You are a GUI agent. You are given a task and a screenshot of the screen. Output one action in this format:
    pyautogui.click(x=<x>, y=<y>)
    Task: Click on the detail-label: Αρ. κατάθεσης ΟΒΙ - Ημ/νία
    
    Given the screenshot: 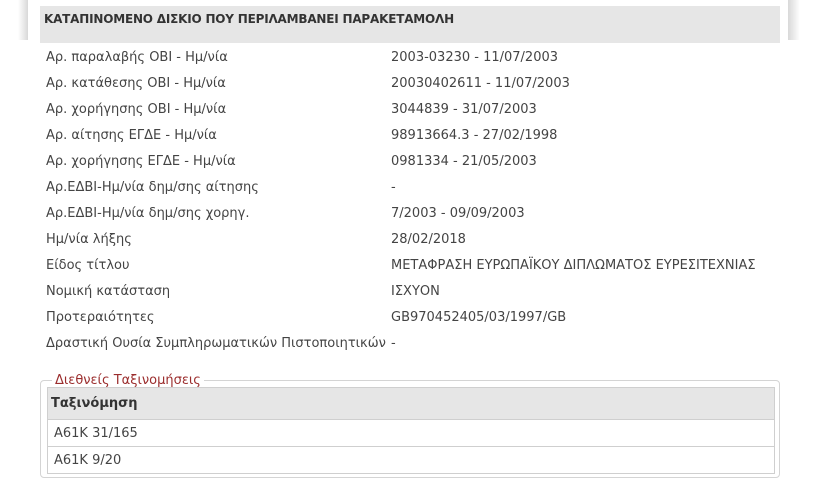 What is the action you would take?
    pyautogui.click(x=136, y=83)
    